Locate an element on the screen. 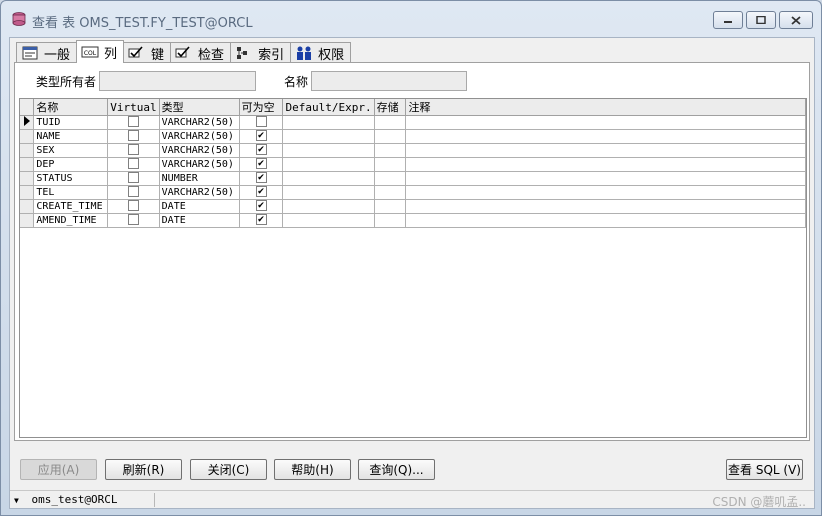  close-button: 关闭(C) is located at coordinates (228, 469).